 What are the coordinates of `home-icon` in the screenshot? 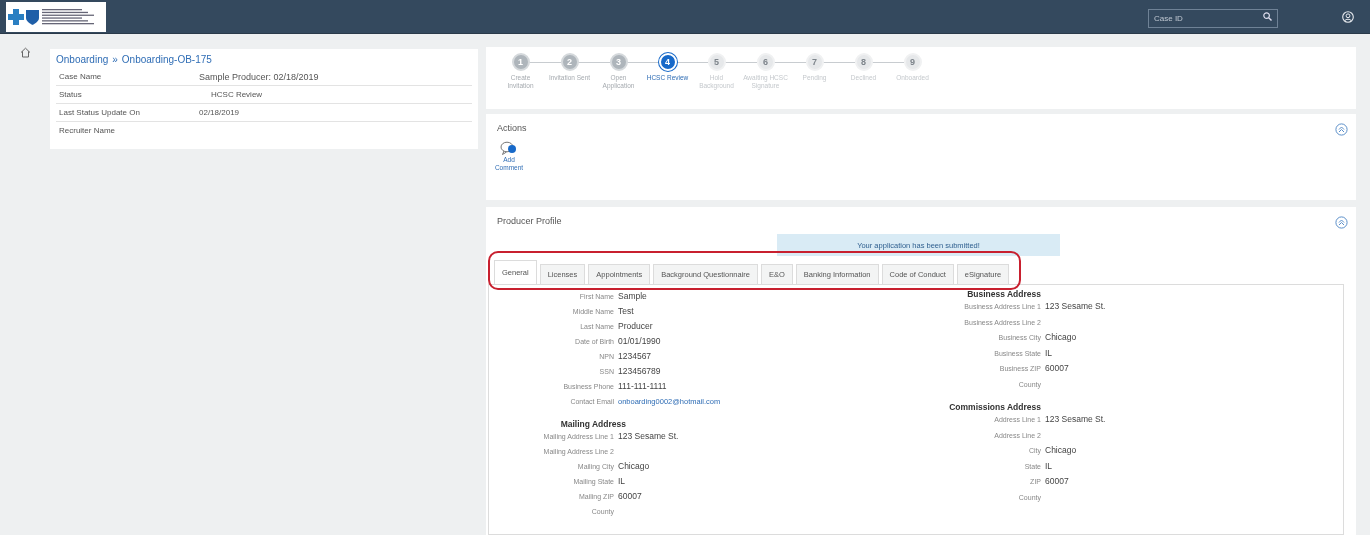 It's located at (25, 52).